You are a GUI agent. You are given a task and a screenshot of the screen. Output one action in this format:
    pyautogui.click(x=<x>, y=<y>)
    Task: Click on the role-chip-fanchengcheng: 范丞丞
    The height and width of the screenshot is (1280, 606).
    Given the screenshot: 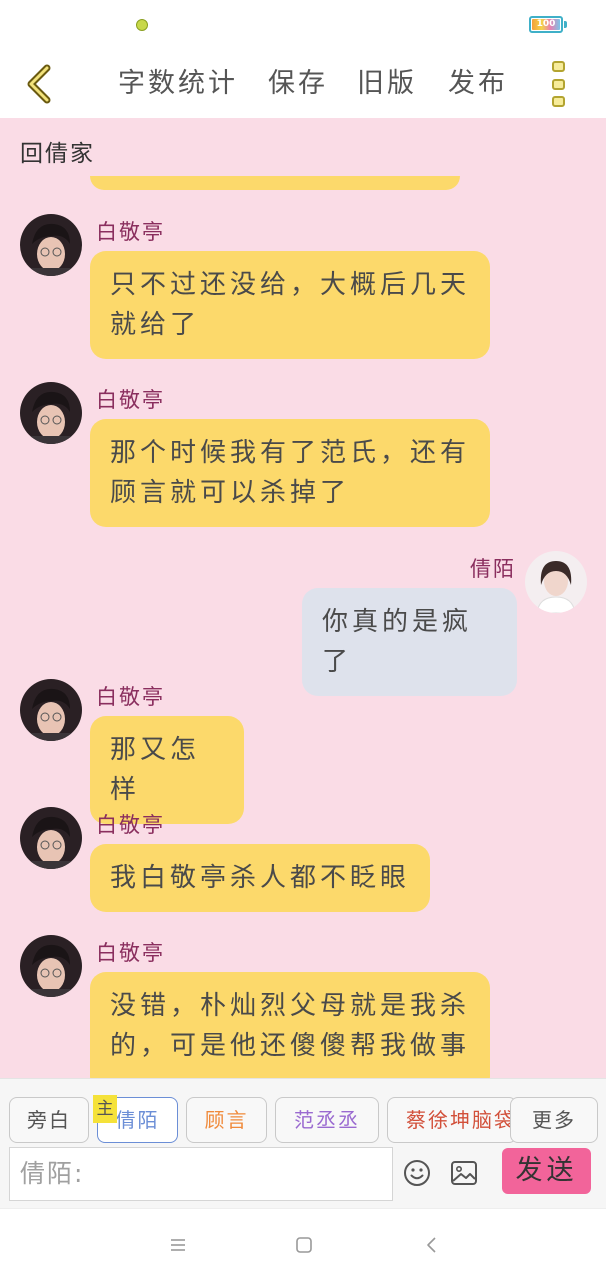 What is the action you would take?
    pyautogui.click(x=327, y=1120)
    